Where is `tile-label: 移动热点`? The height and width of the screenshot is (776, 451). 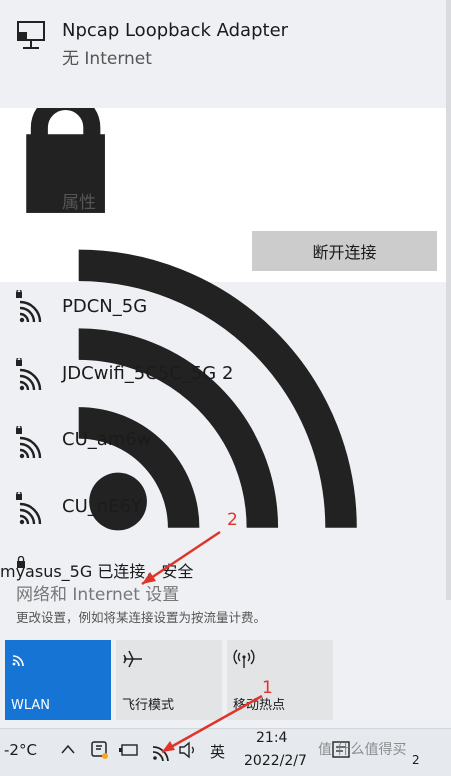
tile-label: 移动热点 is located at coordinates (259, 705).